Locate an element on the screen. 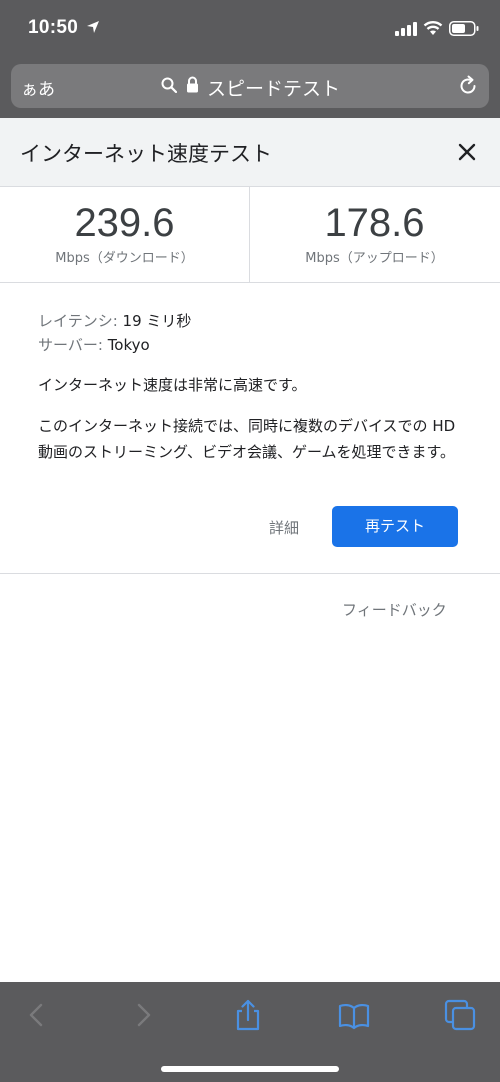 This screenshot has width=500, height=1082. latency-value: 19 ミリ秒 is located at coordinates (157, 321).